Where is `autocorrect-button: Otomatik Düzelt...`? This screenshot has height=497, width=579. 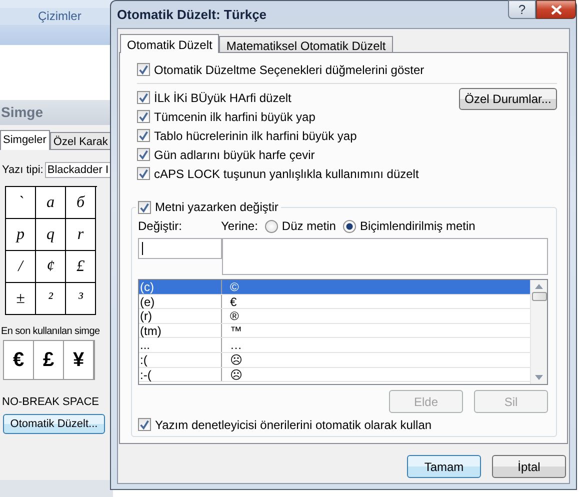 autocorrect-button: Otomatik Düzelt... is located at coordinates (54, 424).